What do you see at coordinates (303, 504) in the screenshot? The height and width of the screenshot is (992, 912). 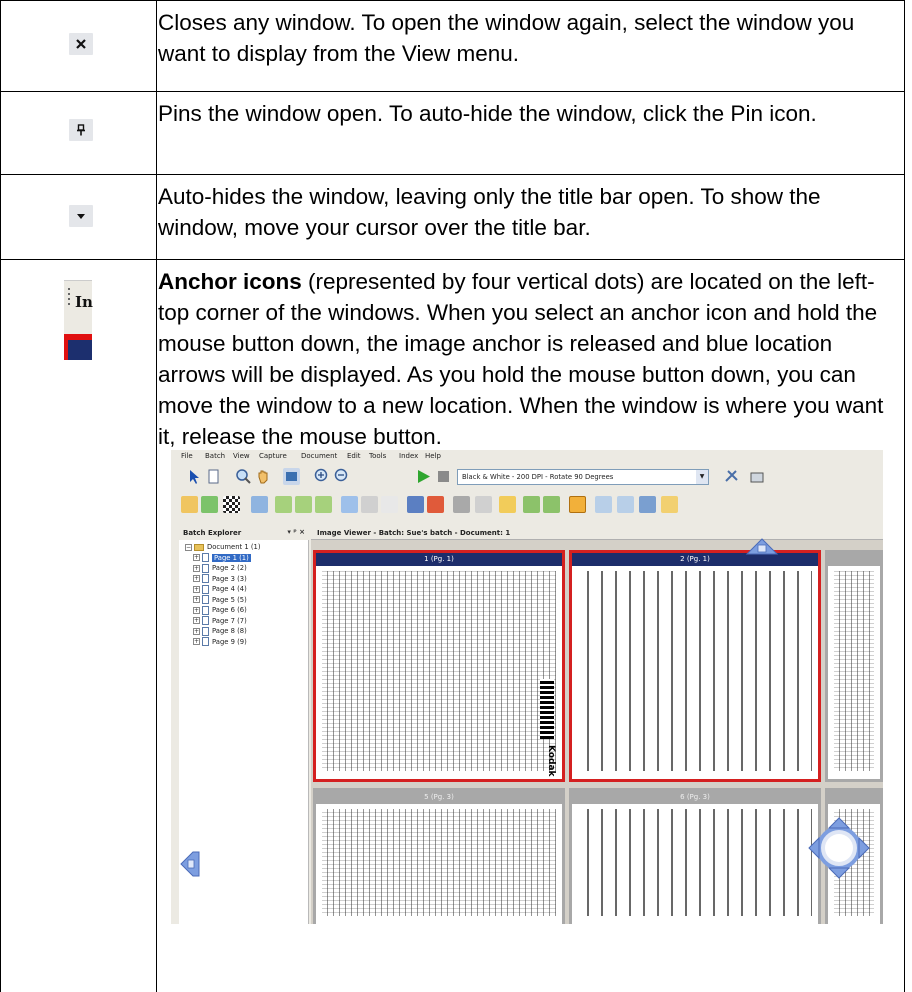 I see `document-icon` at bounding box center [303, 504].